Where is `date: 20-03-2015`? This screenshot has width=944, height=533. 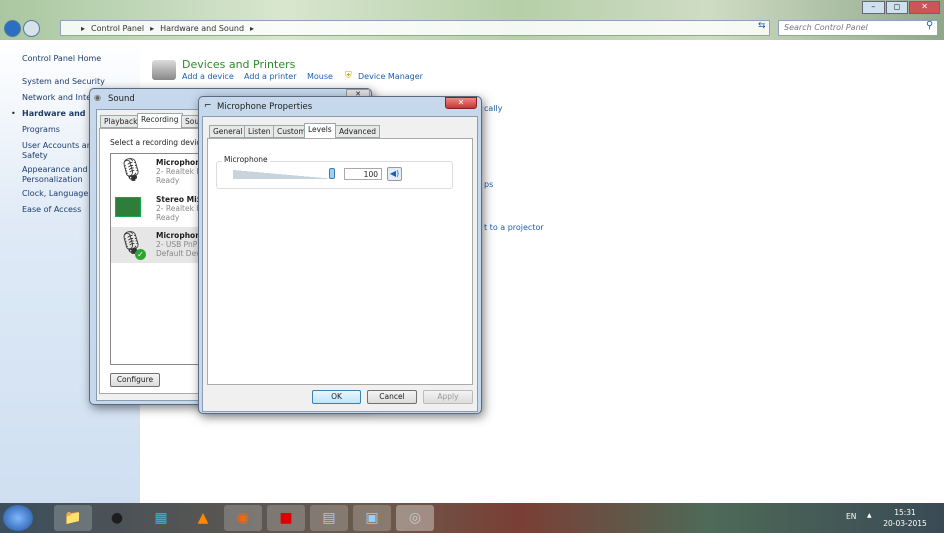 date: 20-03-2015 is located at coordinates (905, 523).